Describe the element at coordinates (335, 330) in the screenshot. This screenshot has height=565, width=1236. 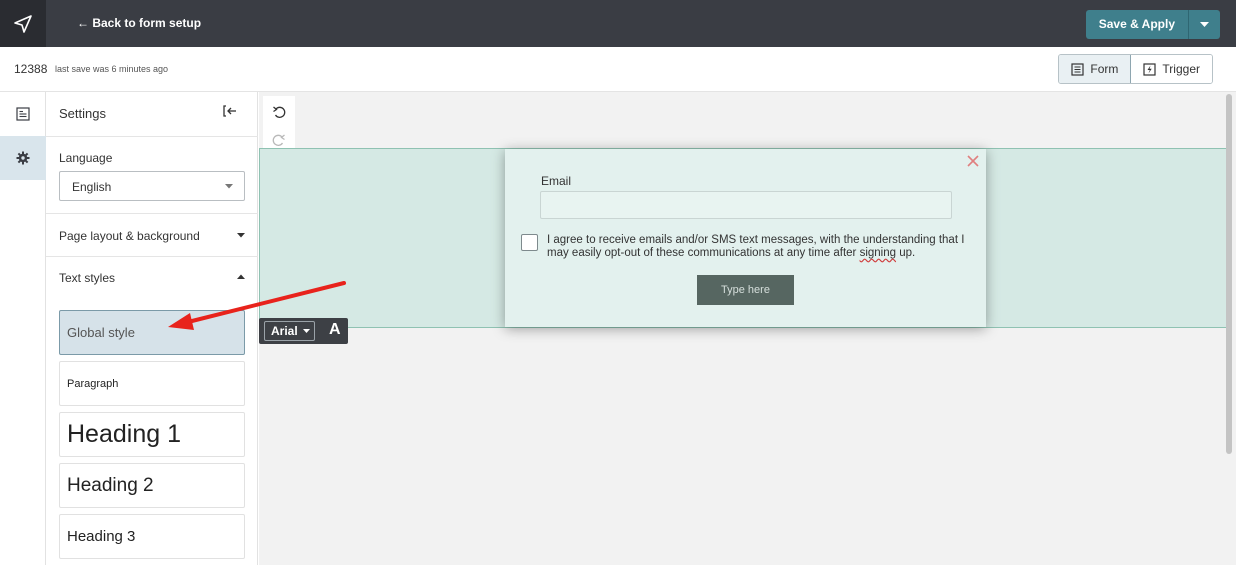
I see `text-color-button: A` at that location.